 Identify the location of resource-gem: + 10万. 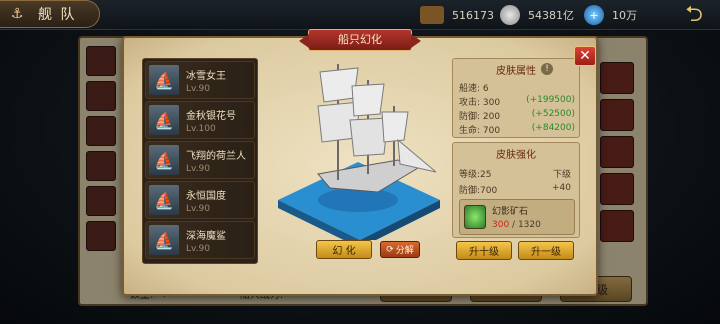
(610, 15).